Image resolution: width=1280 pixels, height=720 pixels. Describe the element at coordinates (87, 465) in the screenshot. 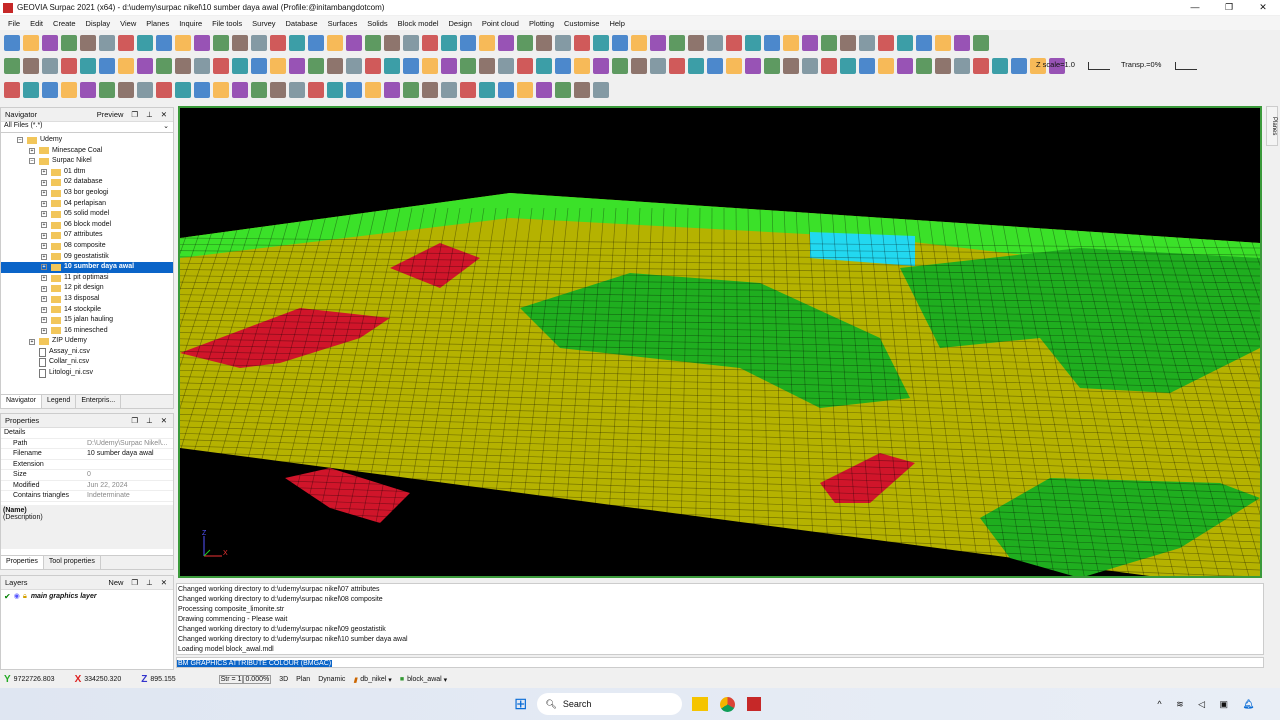

I see `property-row: Extension` at that location.